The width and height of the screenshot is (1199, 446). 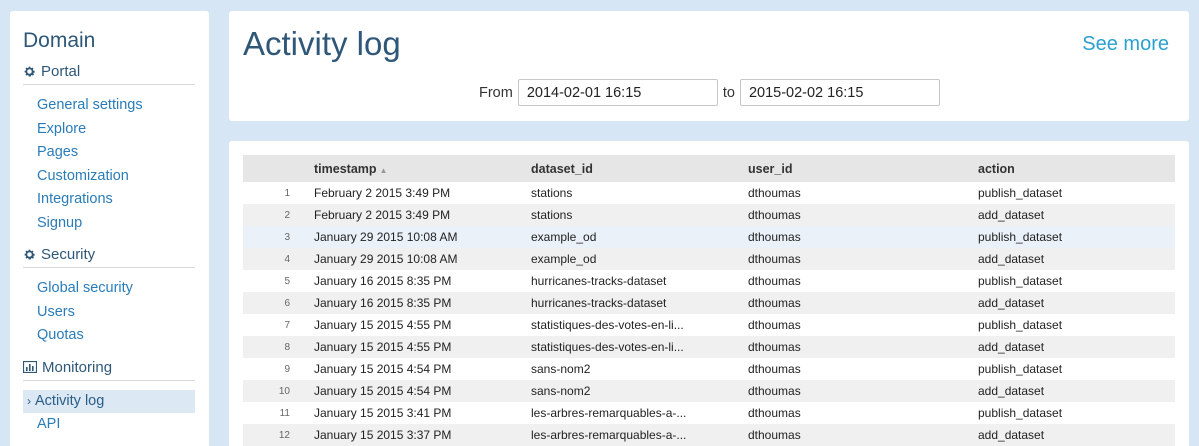 What do you see at coordinates (109, 106) in the screenshot?
I see `sidebar-item-general-settings: General settings` at bounding box center [109, 106].